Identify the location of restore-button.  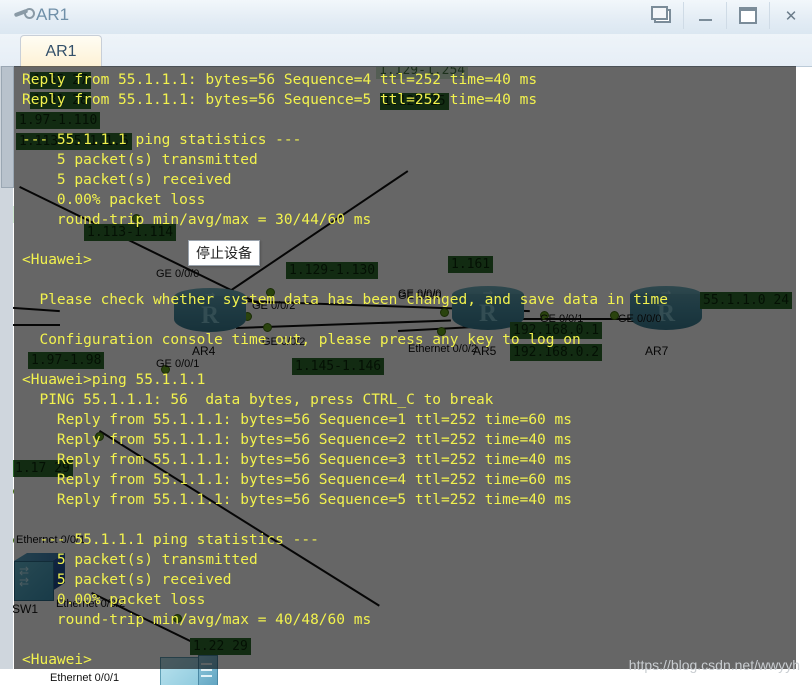
(662, 15).